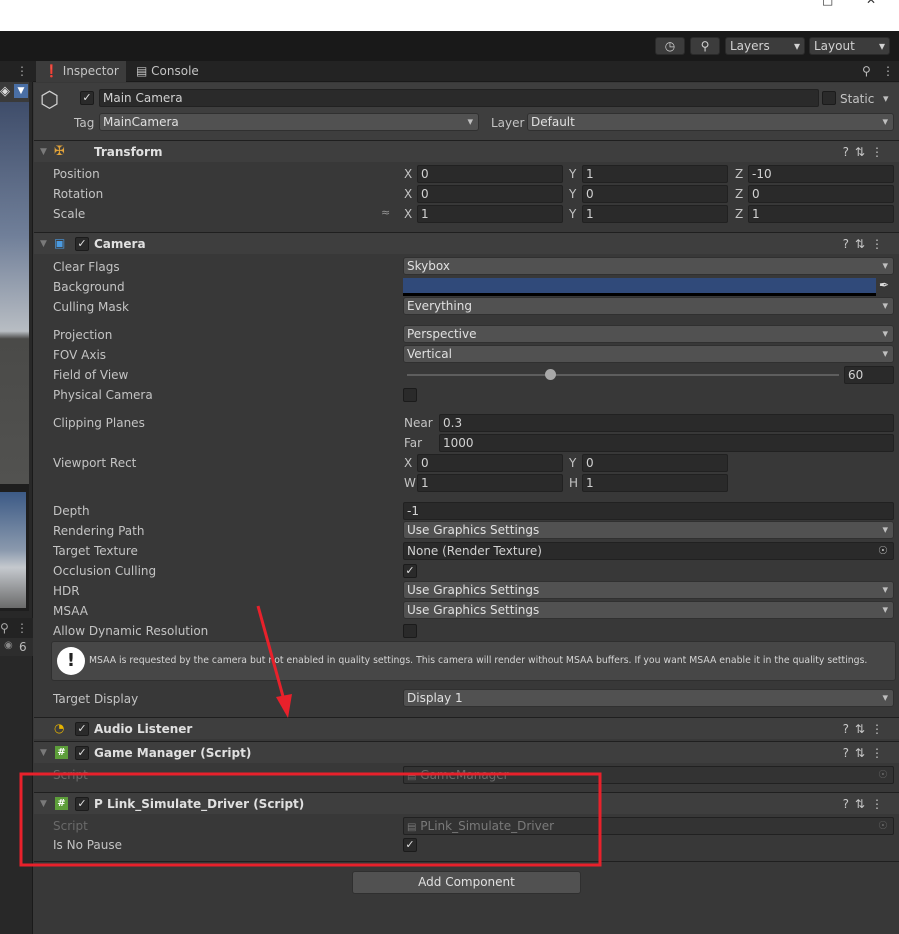 This screenshot has height=934, width=899. Describe the element at coordinates (886, 98) in the screenshot. I see `chevron-down-icon: ▾` at that location.